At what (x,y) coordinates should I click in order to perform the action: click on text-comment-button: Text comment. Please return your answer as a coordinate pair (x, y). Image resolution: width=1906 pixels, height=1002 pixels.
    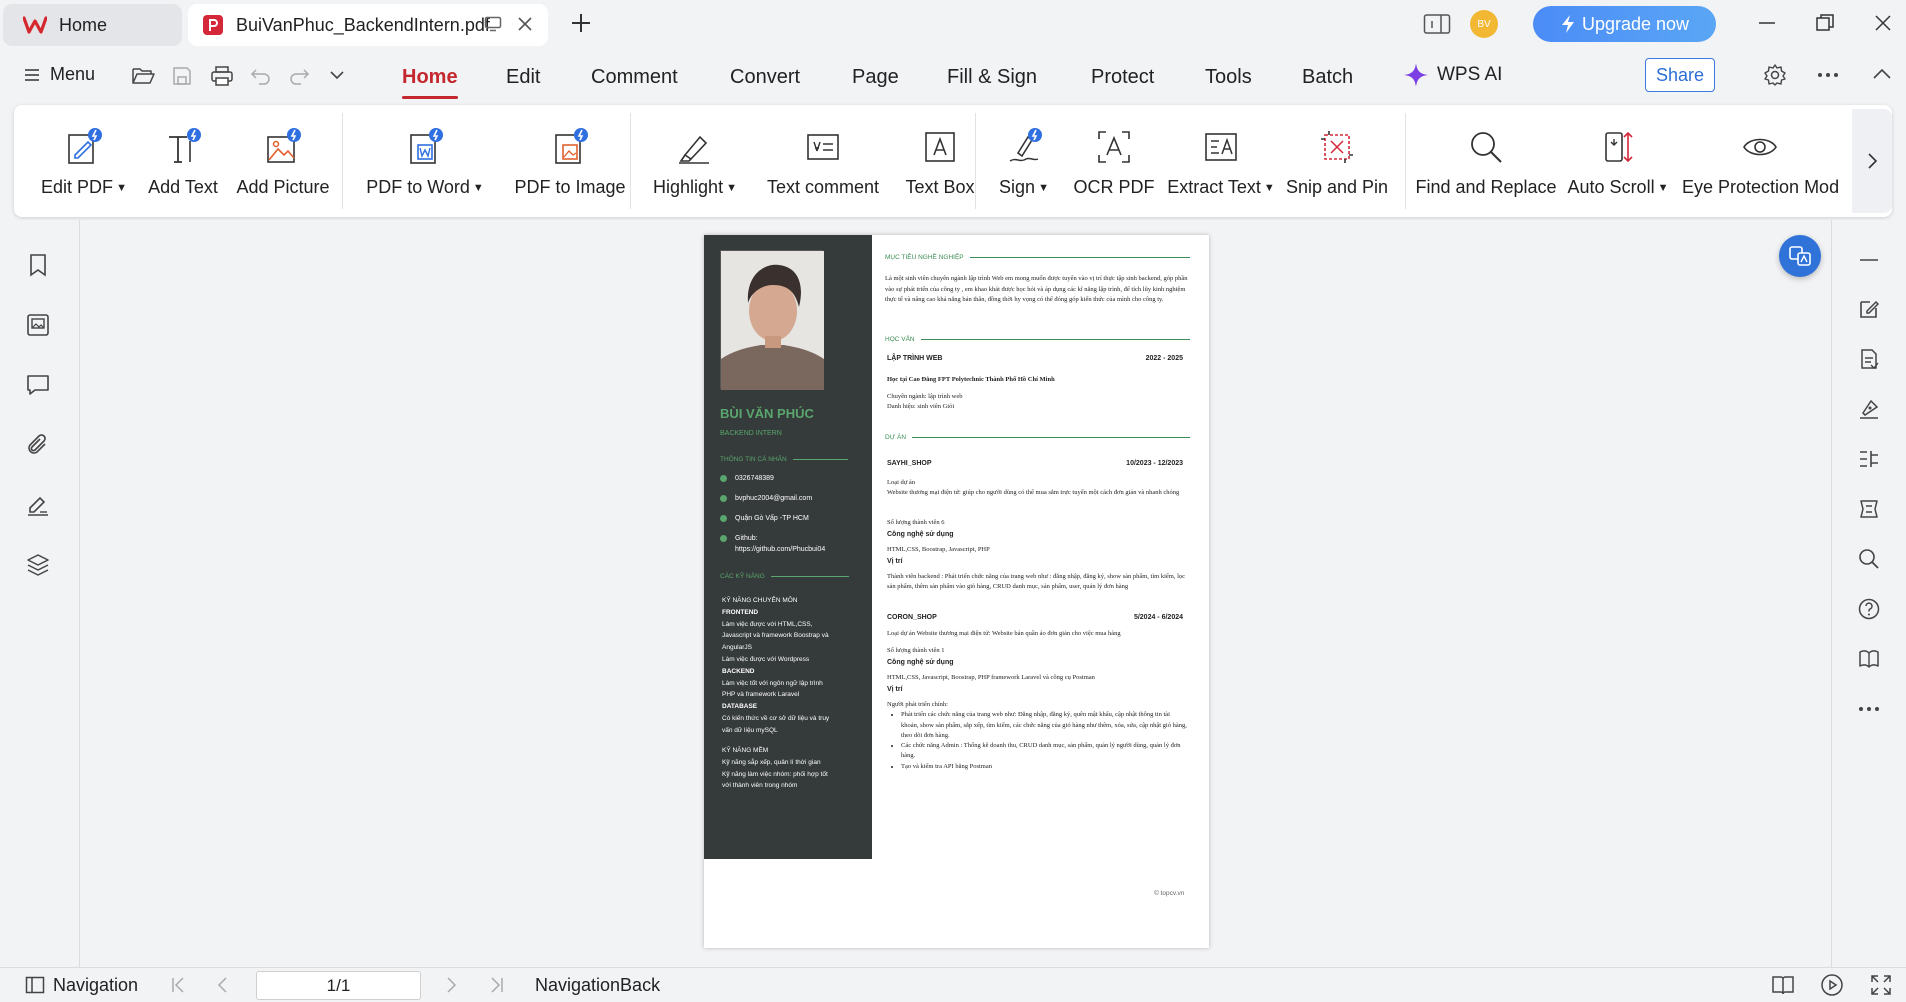
    Looking at the image, I should click on (823, 161).